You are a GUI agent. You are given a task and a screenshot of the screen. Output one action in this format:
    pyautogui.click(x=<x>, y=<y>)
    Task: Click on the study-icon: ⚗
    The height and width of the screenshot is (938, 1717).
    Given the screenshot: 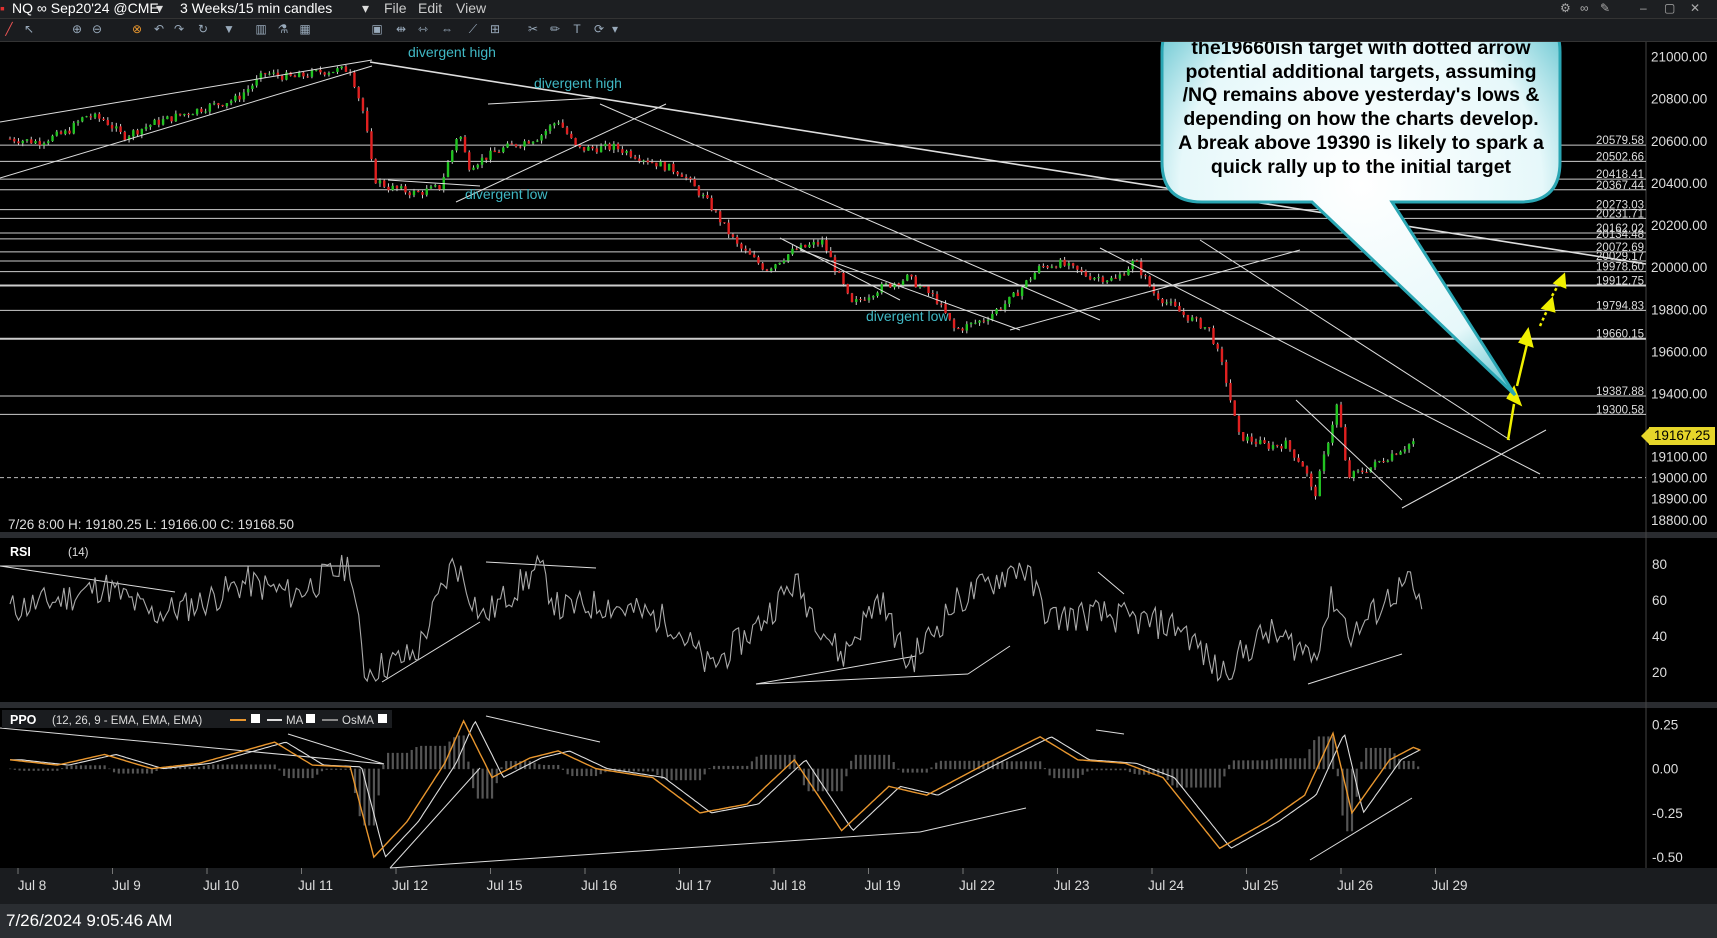 What is the action you would take?
    pyautogui.click(x=283, y=29)
    